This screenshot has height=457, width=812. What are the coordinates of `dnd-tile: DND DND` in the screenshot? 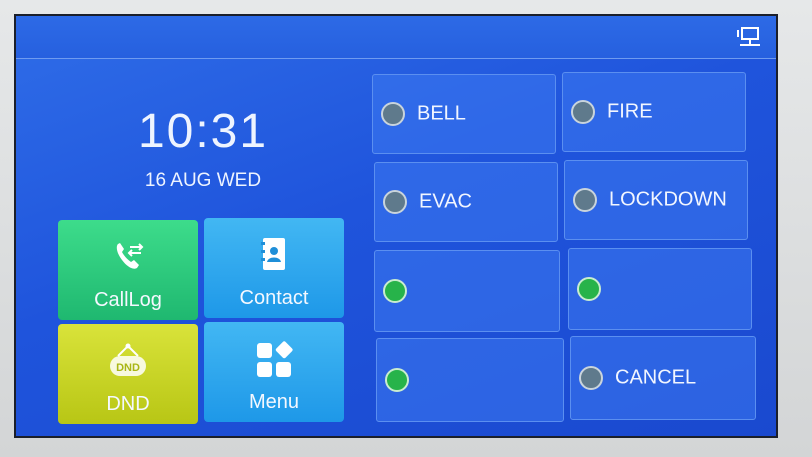 It's located at (128, 374).